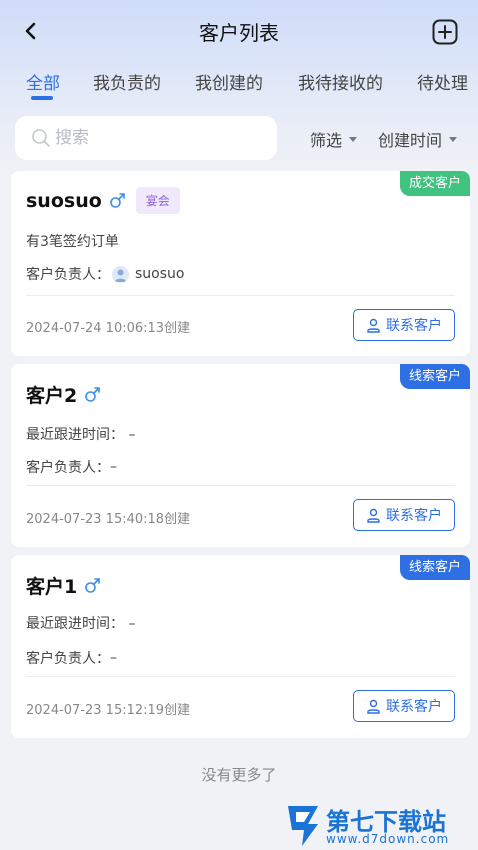 The width and height of the screenshot is (478, 850). I want to click on tab-all: 全部, so click(43, 81).